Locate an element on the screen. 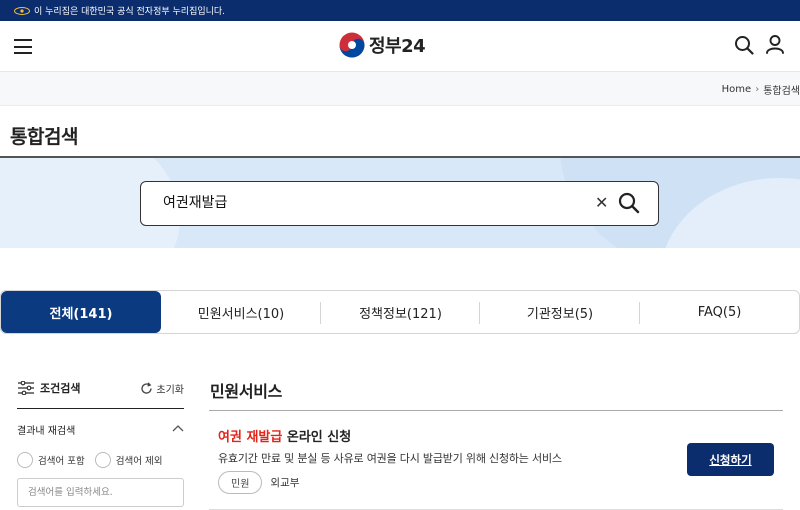  refine-search-input is located at coordinates (100, 492).